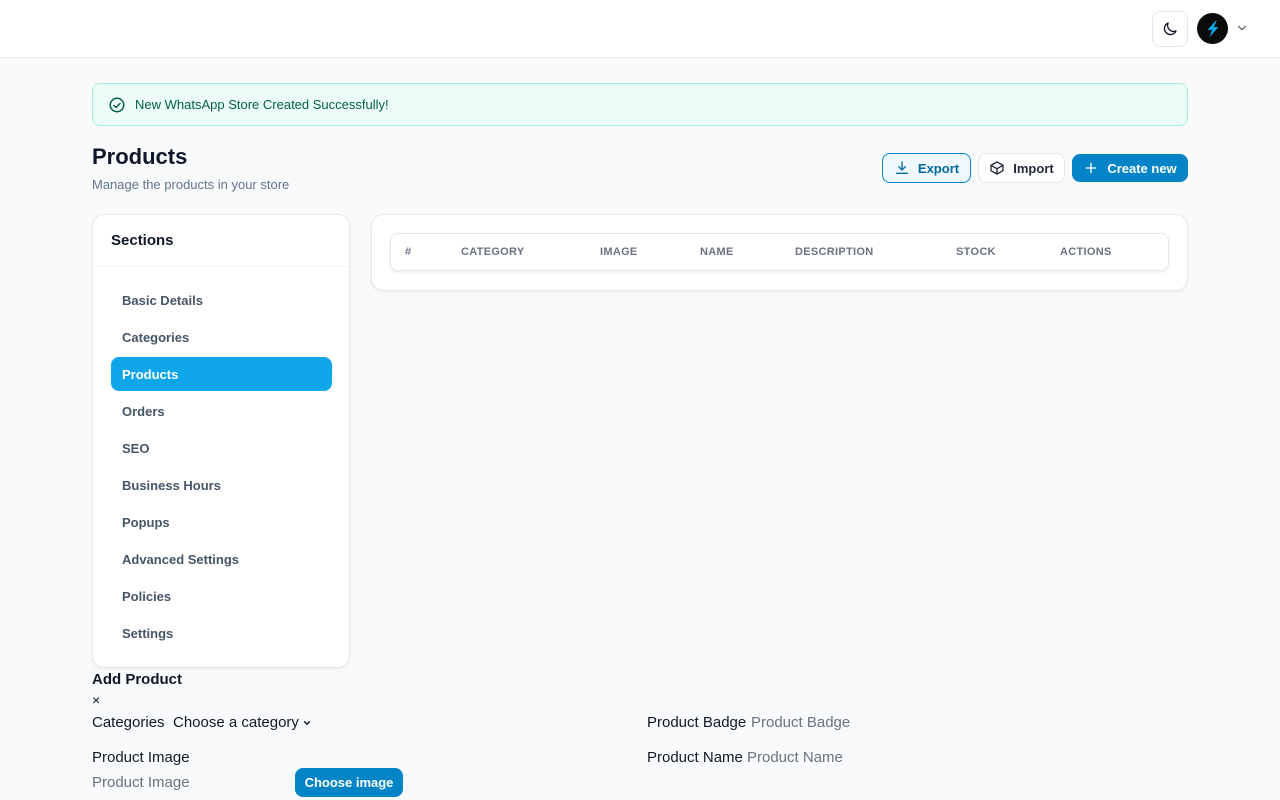 Image resolution: width=1280 pixels, height=800 pixels. Describe the element at coordinates (1091, 168) in the screenshot. I see `plus-icon` at that location.